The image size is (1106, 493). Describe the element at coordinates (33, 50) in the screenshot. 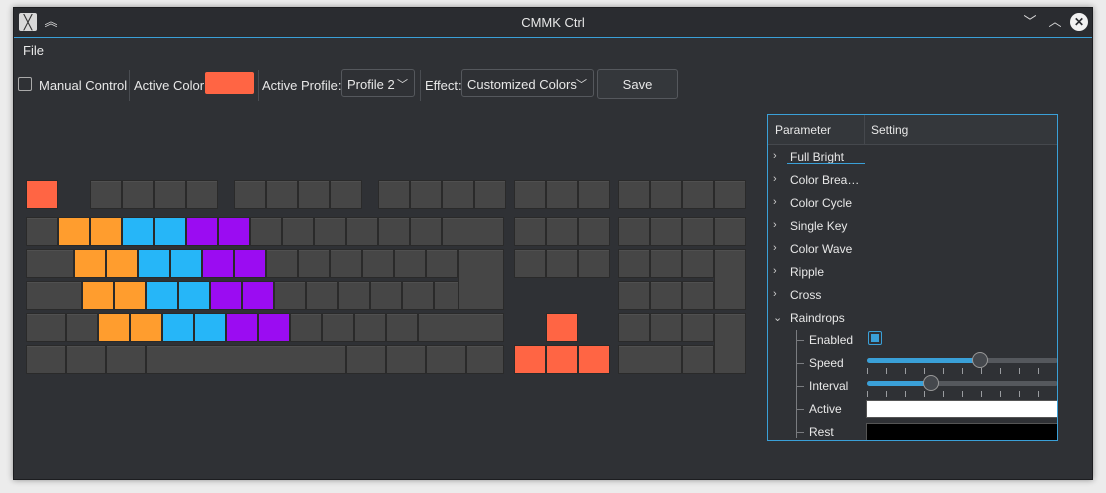

I see `menu-file: File` at that location.